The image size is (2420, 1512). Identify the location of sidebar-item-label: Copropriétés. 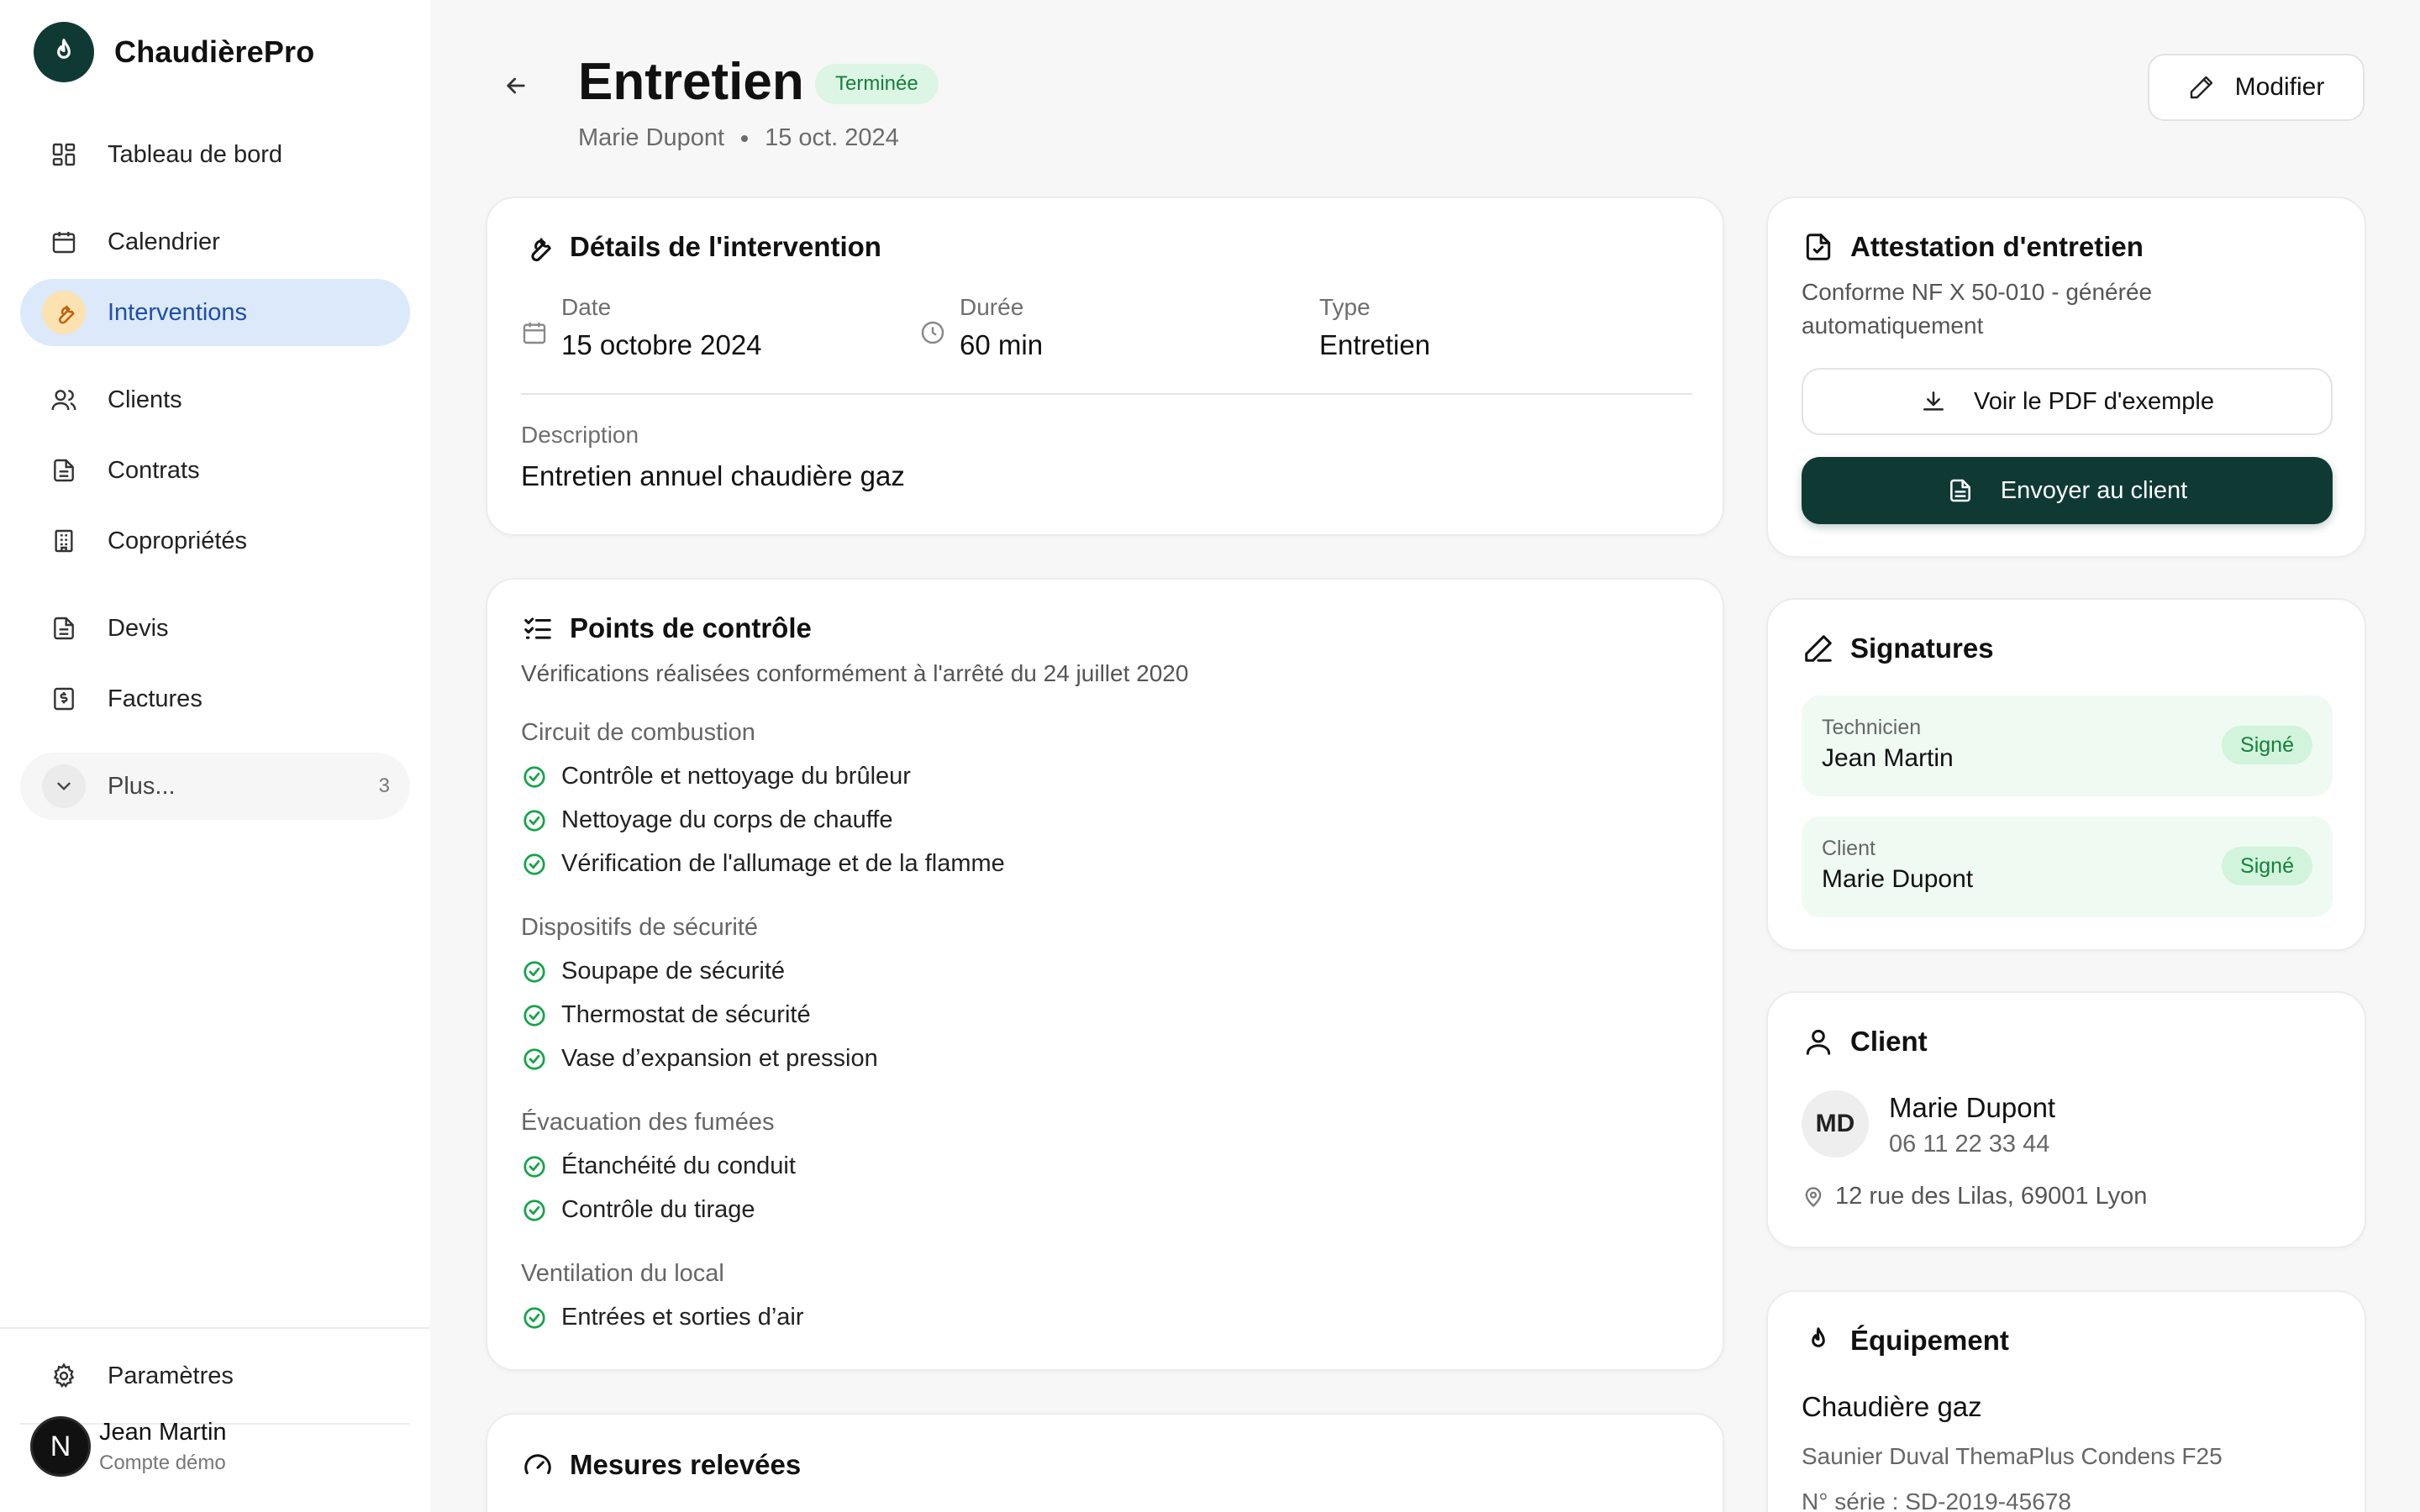
(178, 540).